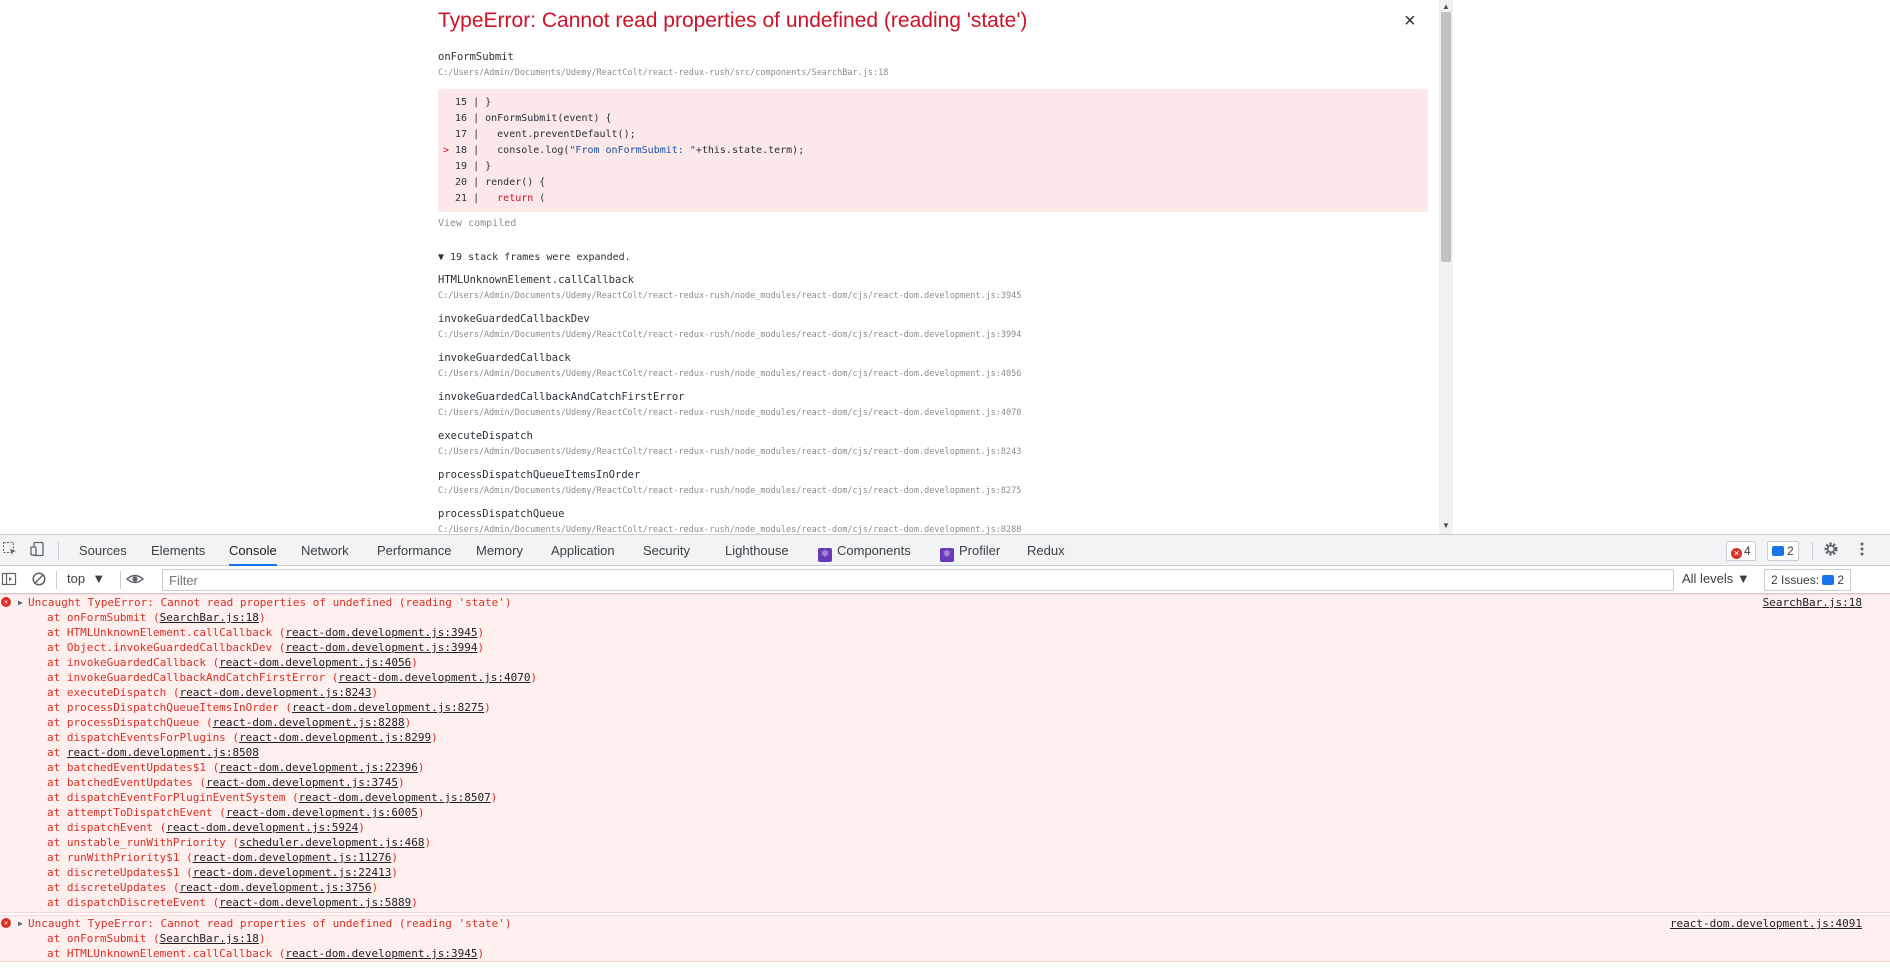 The width and height of the screenshot is (1890, 969). What do you see at coordinates (275, 887) in the screenshot?
I see `stack-link: react-dom.development.js:3756` at bounding box center [275, 887].